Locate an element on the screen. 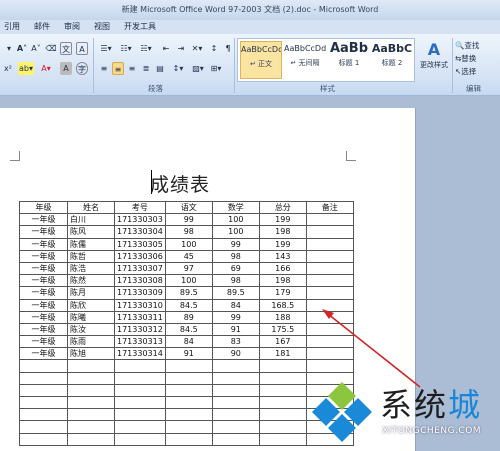 The height and width of the screenshot is (451, 500). watermark-logo is located at coordinates (342, 412).